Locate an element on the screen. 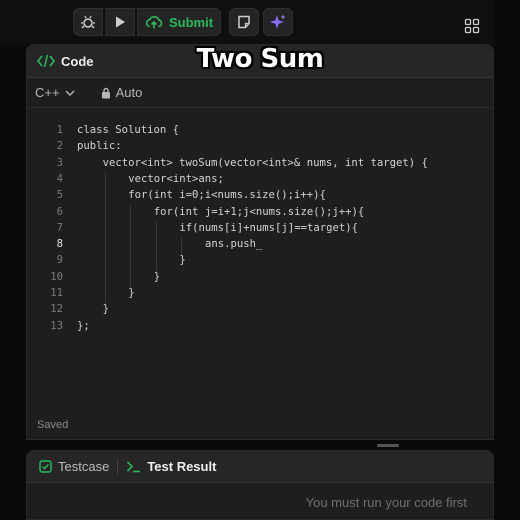 Image resolution: width=520 pixels, height=520 pixels. layout-grid-icon is located at coordinates (472, 26).